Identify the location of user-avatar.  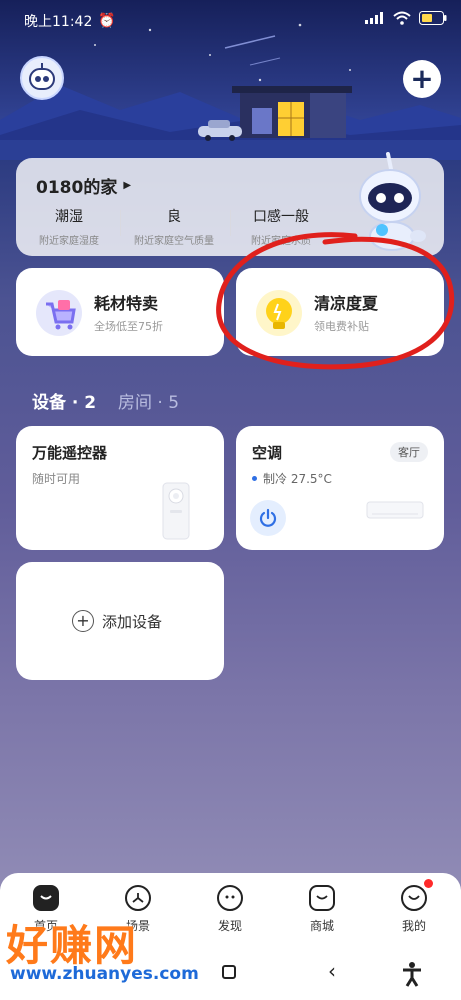
(42, 78).